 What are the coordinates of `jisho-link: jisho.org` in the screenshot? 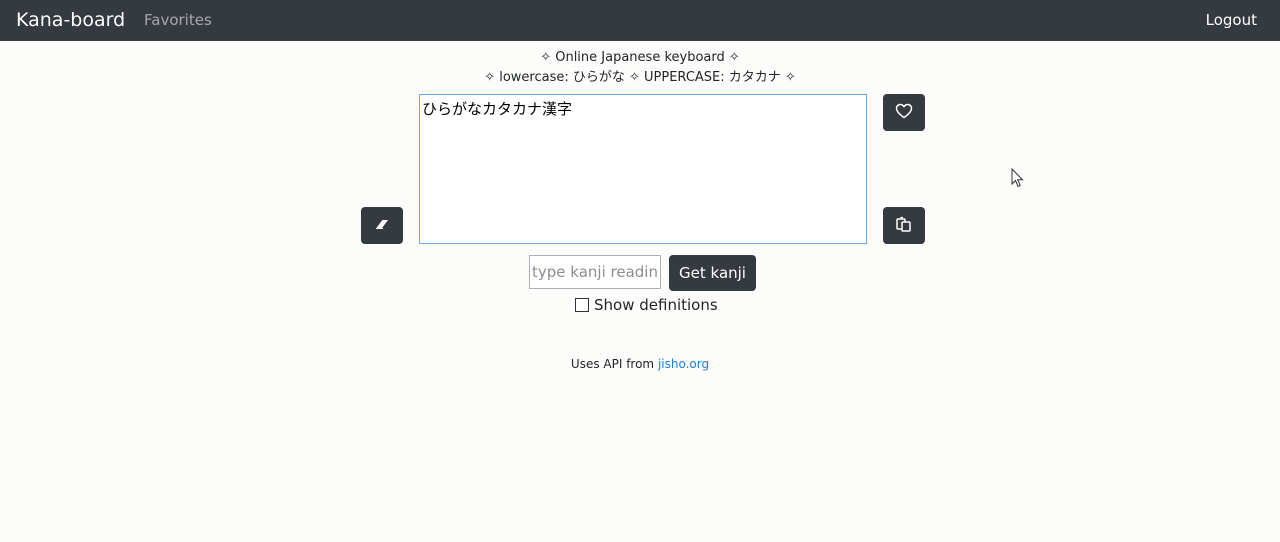 It's located at (683, 364).